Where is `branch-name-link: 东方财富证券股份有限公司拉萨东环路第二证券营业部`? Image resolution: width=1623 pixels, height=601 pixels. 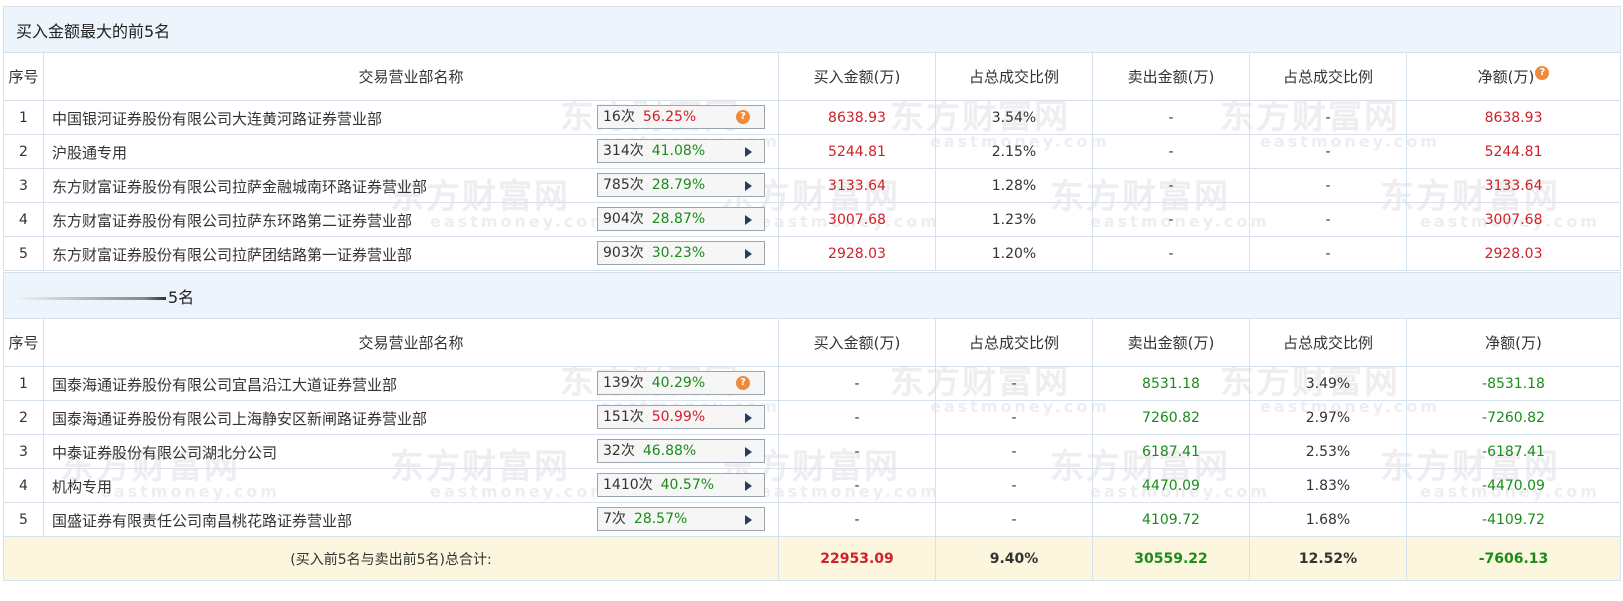 branch-name-link: 东方财富证券股份有限公司拉萨东环路第二证券营业部 is located at coordinates (232, 220).